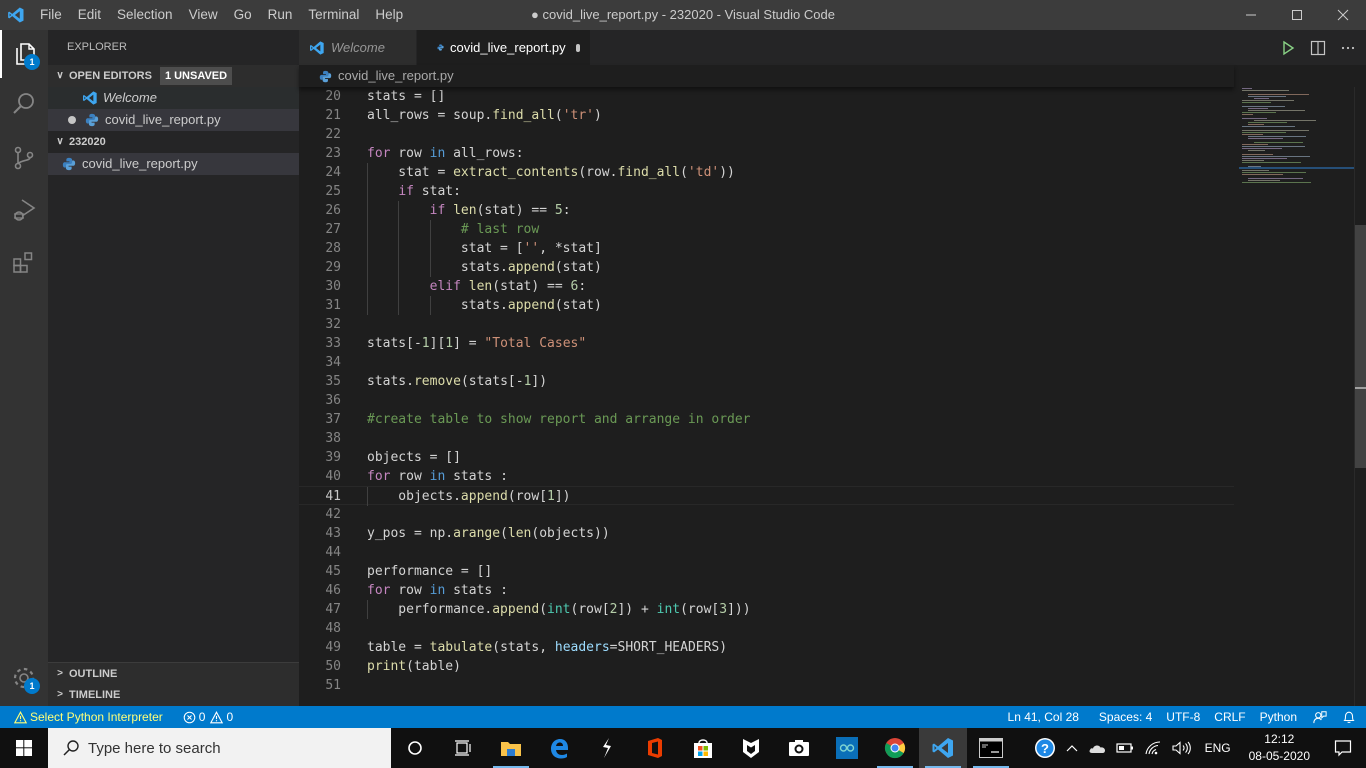 The width and height of the screenshot is (1366, 768). I want to click on code-line: 26 if len(stat) == 5:, so click(766, 210).